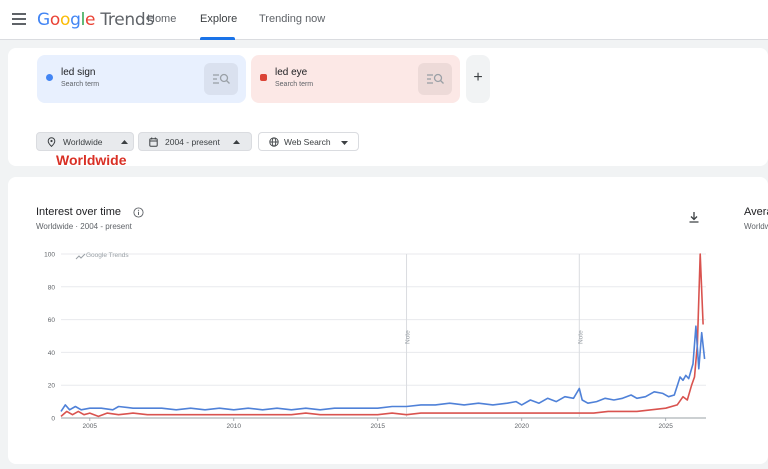 This screenshot has width=768, height=469. I want to click on logo-trends: Trends, so click(127, 20).